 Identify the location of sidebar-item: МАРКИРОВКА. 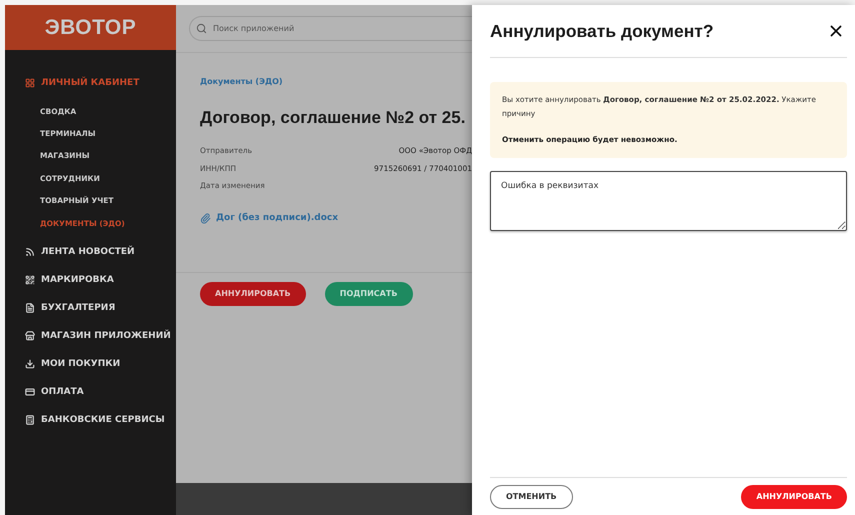
(100, 280).